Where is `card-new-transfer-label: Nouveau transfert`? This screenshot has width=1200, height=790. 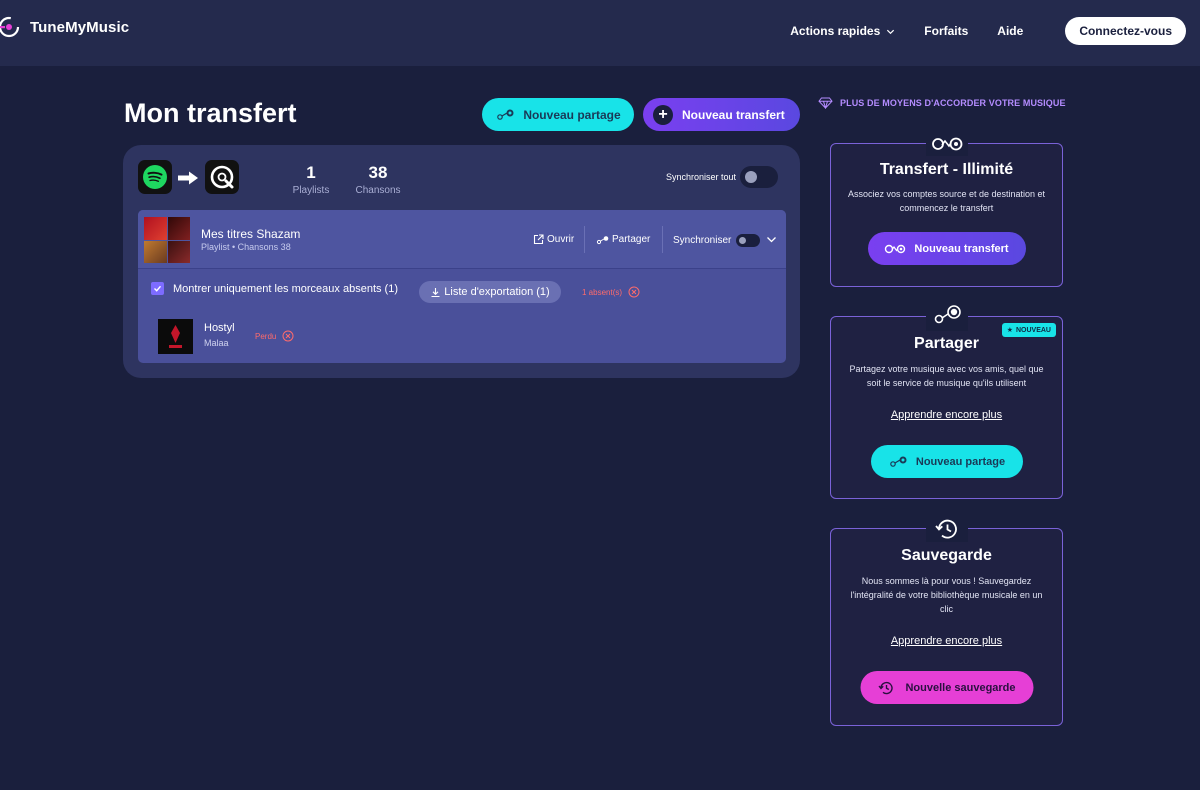 card-new-transfer-label: Nouveau transfert is located at coordinates (961, 248).